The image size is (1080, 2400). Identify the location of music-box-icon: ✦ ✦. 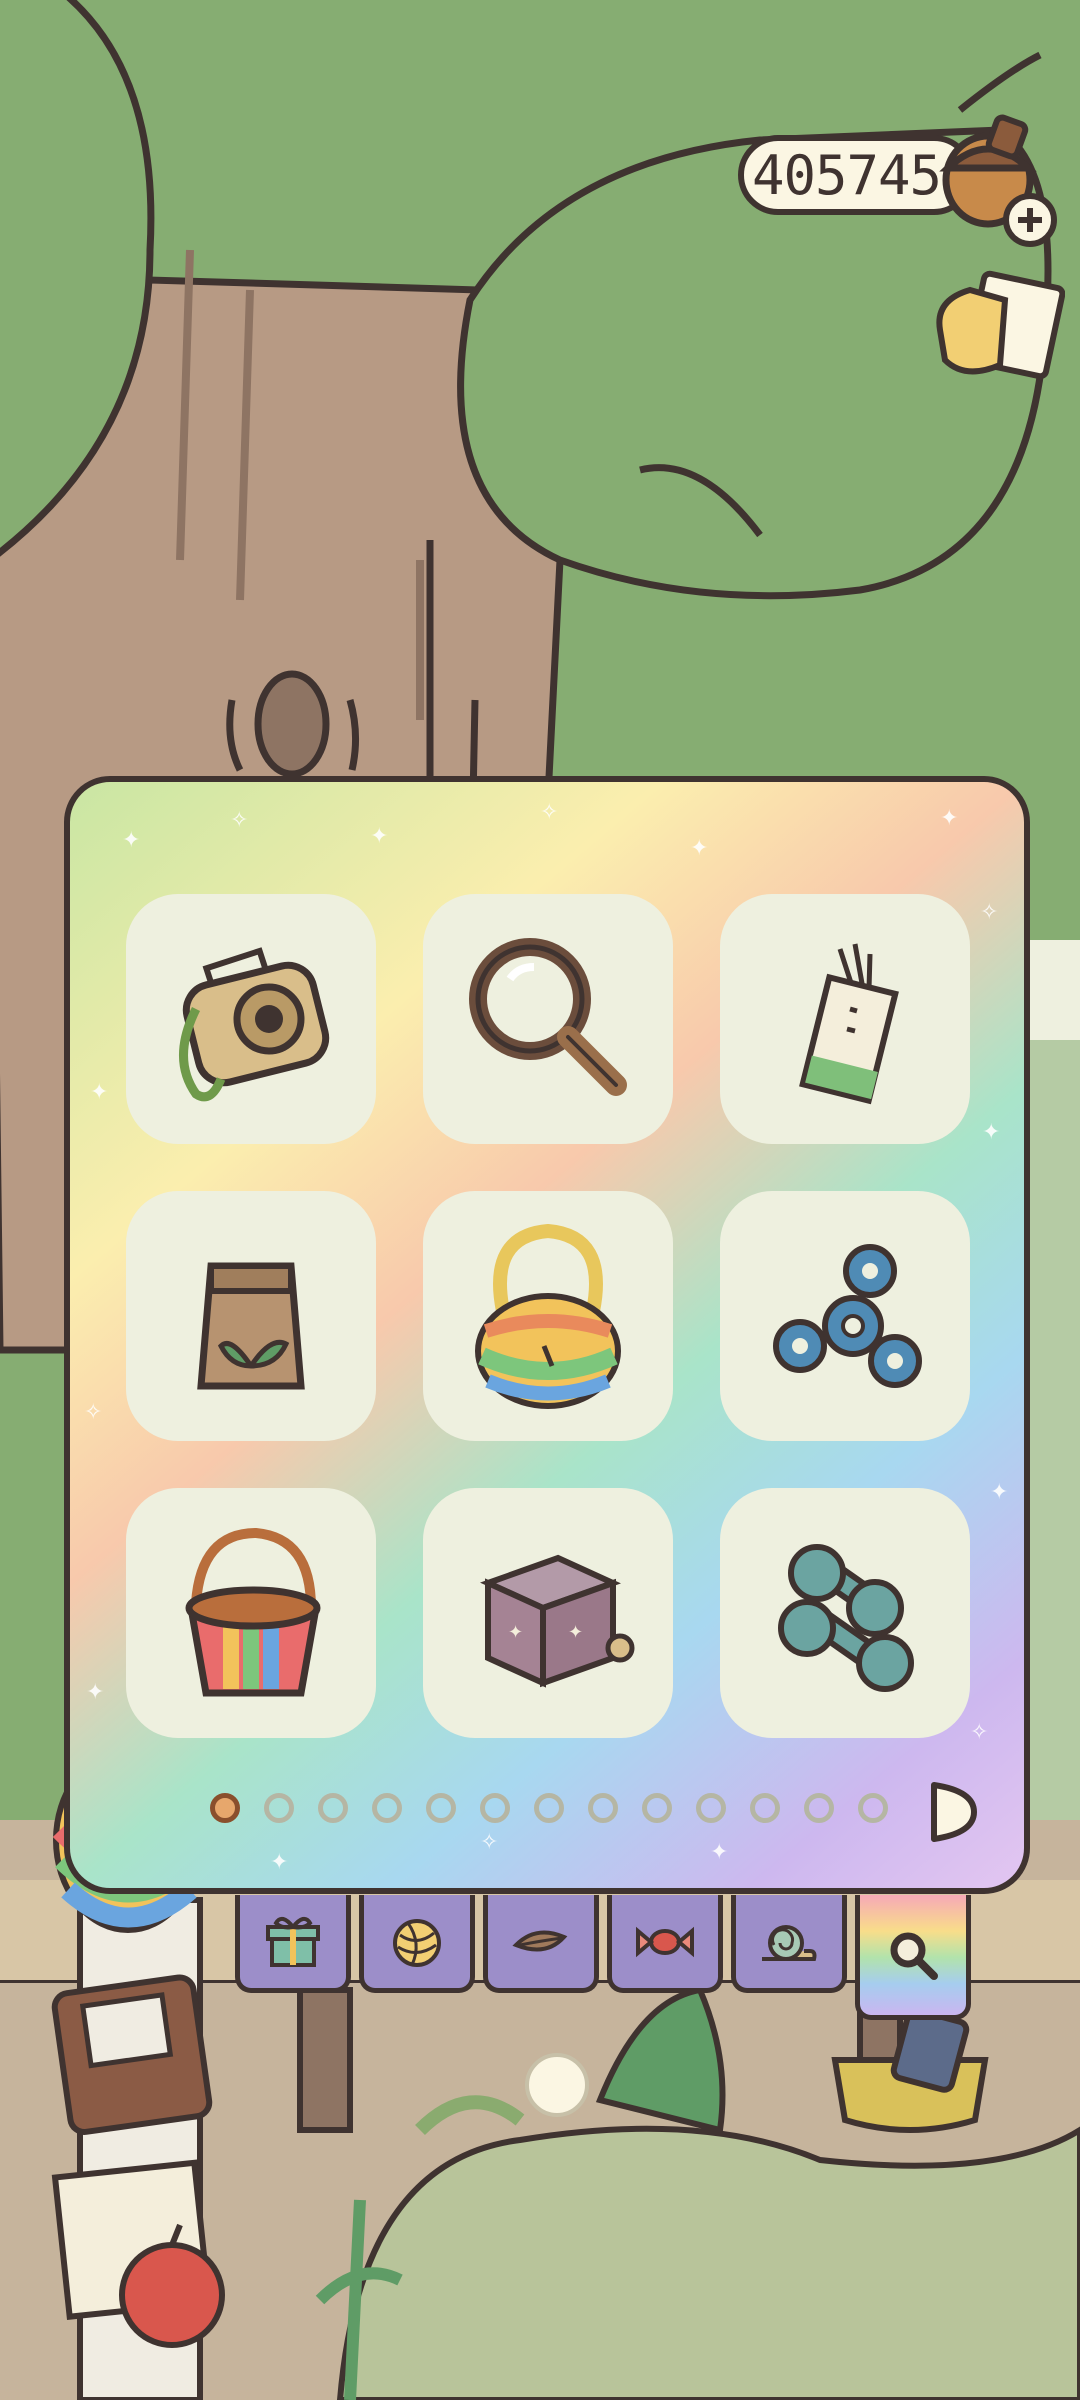
(557, 1621).